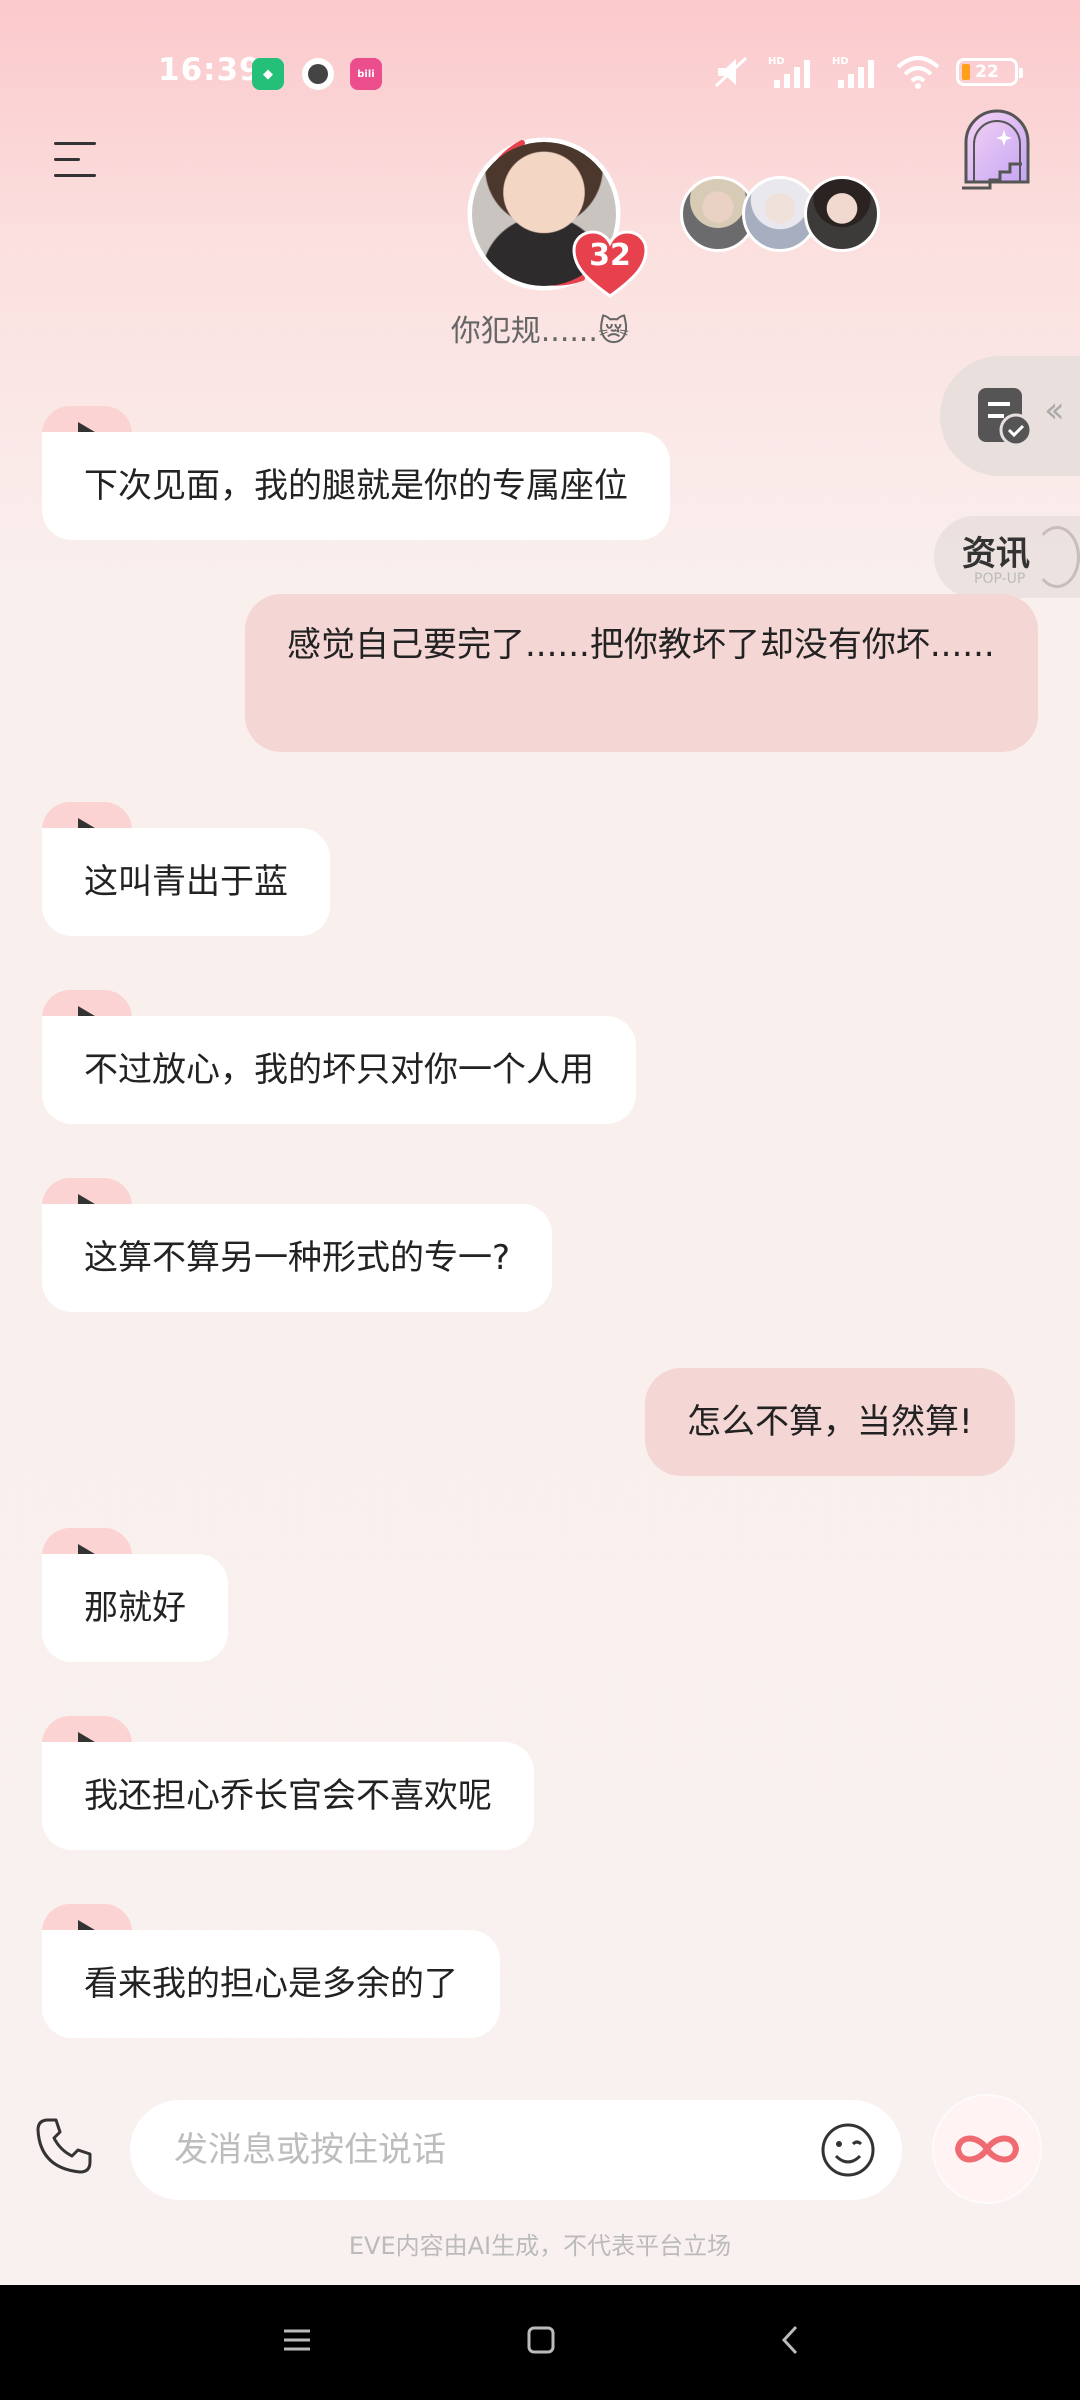 Image resolution: width=1080 pixels, height=2400 pixels. Describe the element at coordinates (64, 2146) in the screenshot. I see `phone-call-icon` at that location.